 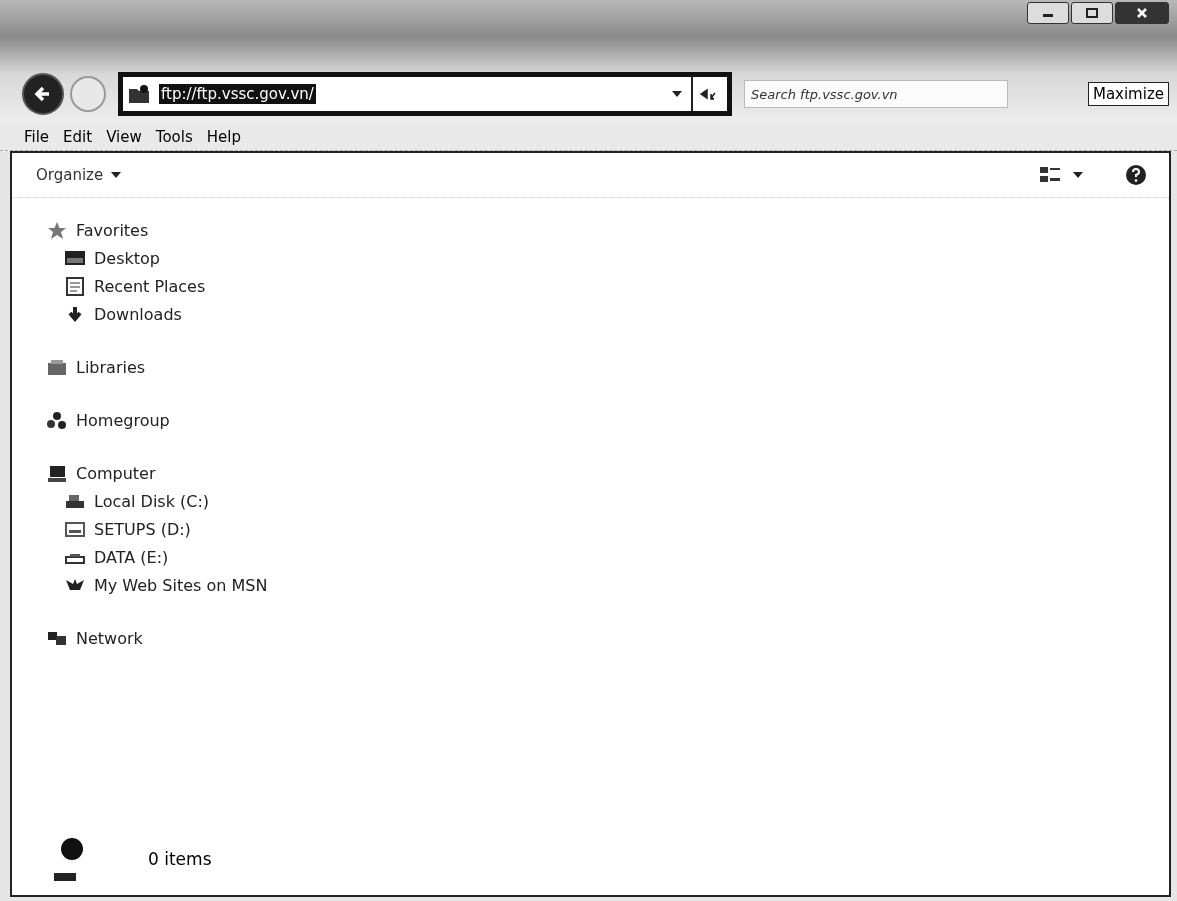 What do you see at coordinates (75, 258) in the screenshot?
I see `desktop-icon` at bounding box center [75, 258].